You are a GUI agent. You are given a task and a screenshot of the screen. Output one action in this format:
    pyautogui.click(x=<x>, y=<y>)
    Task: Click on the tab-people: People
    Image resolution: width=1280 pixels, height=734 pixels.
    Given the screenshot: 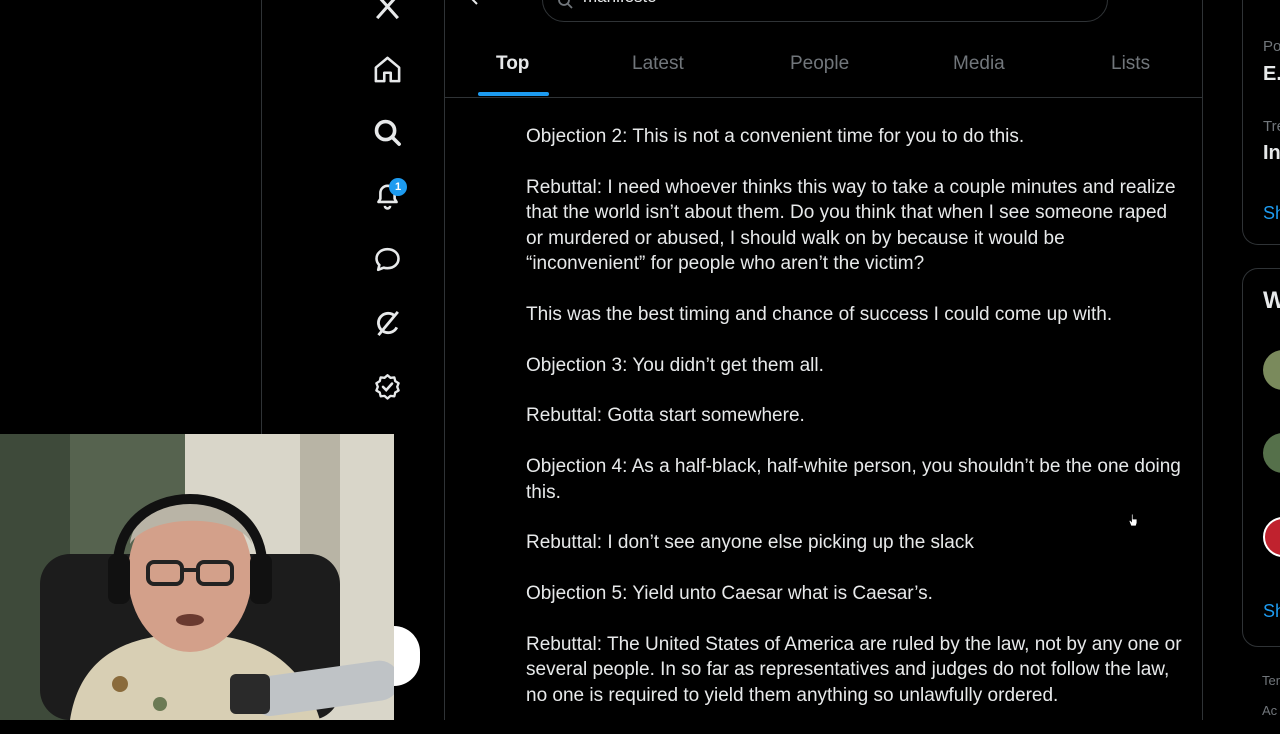 What is the action you would take?
    pyautogui.click(x=819, y=64)
    